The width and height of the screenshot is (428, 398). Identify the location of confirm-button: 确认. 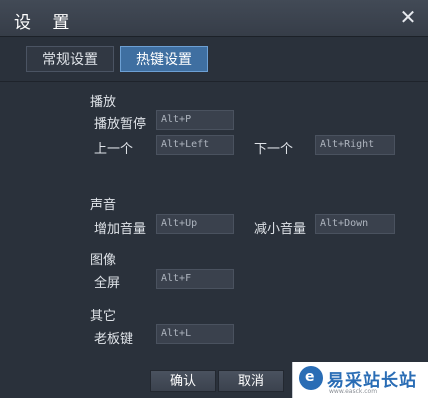
(183, 381).